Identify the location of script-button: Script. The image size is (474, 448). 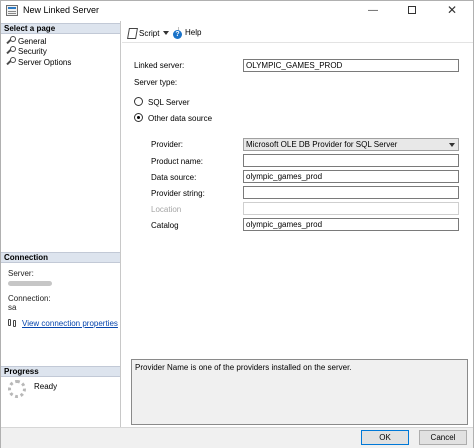
(148, 33).